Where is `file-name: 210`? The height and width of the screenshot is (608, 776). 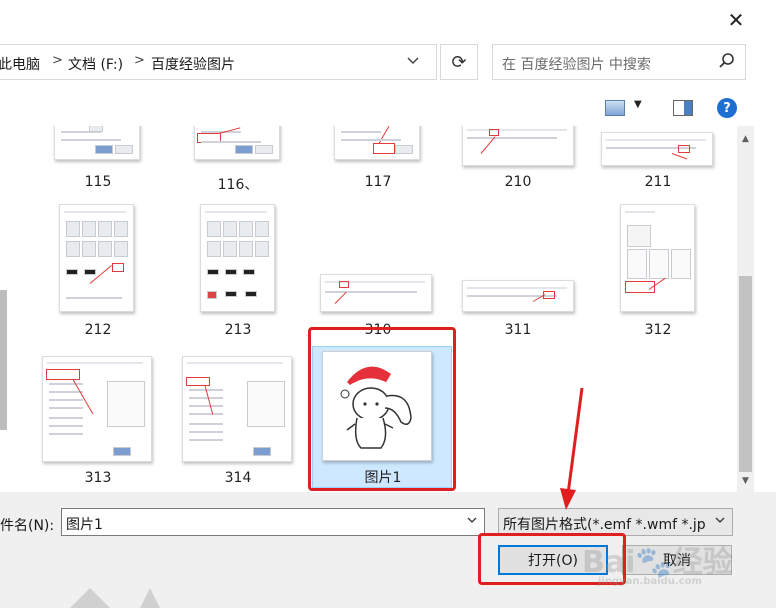 file-name: 210 is located at coordinates (518, 182).